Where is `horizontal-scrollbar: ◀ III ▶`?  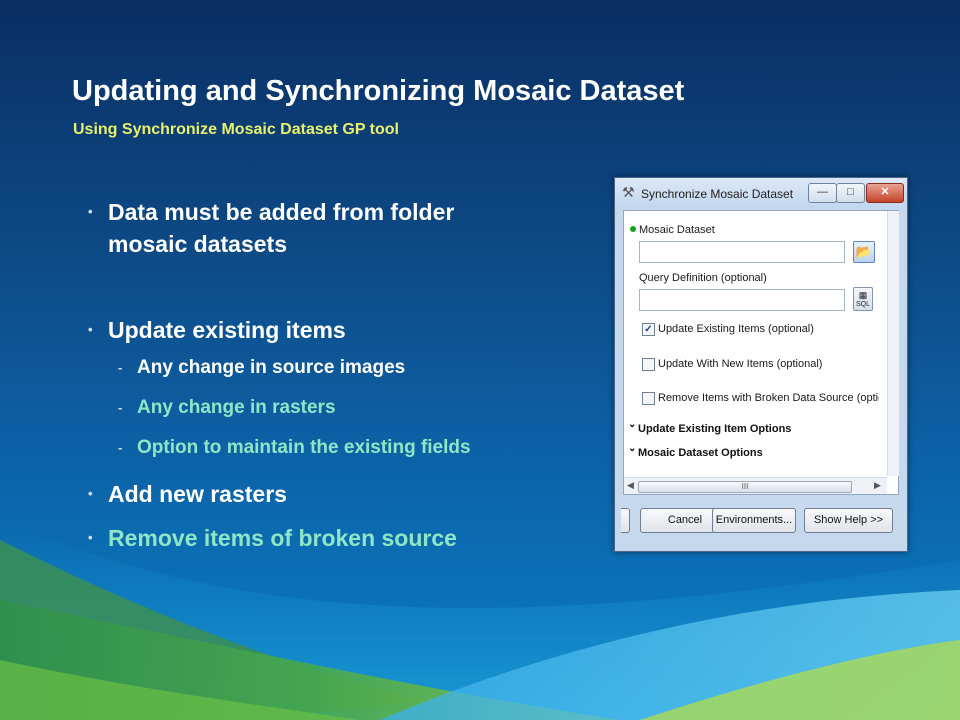
horizontal-scrollbar: ◀ III ▶ is located at coordinates (755, 485).